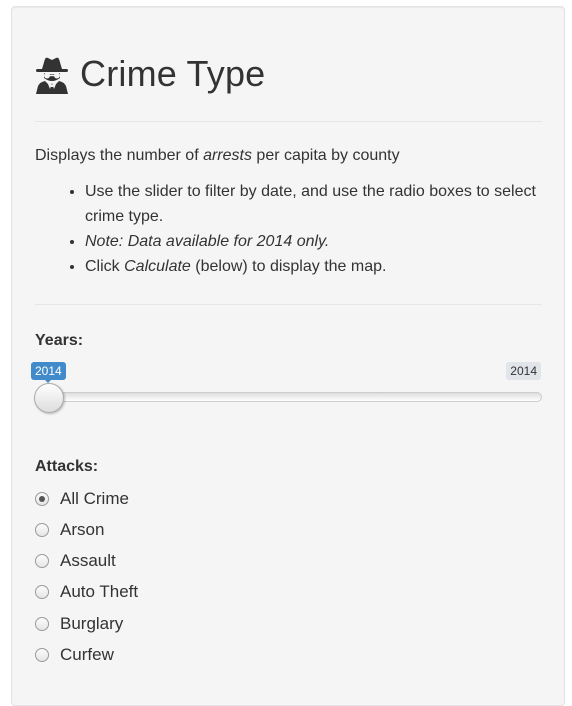 The image size is (572, 706). I want to click on note-text: Note: Data available for 2014 only., so click(207, 241).